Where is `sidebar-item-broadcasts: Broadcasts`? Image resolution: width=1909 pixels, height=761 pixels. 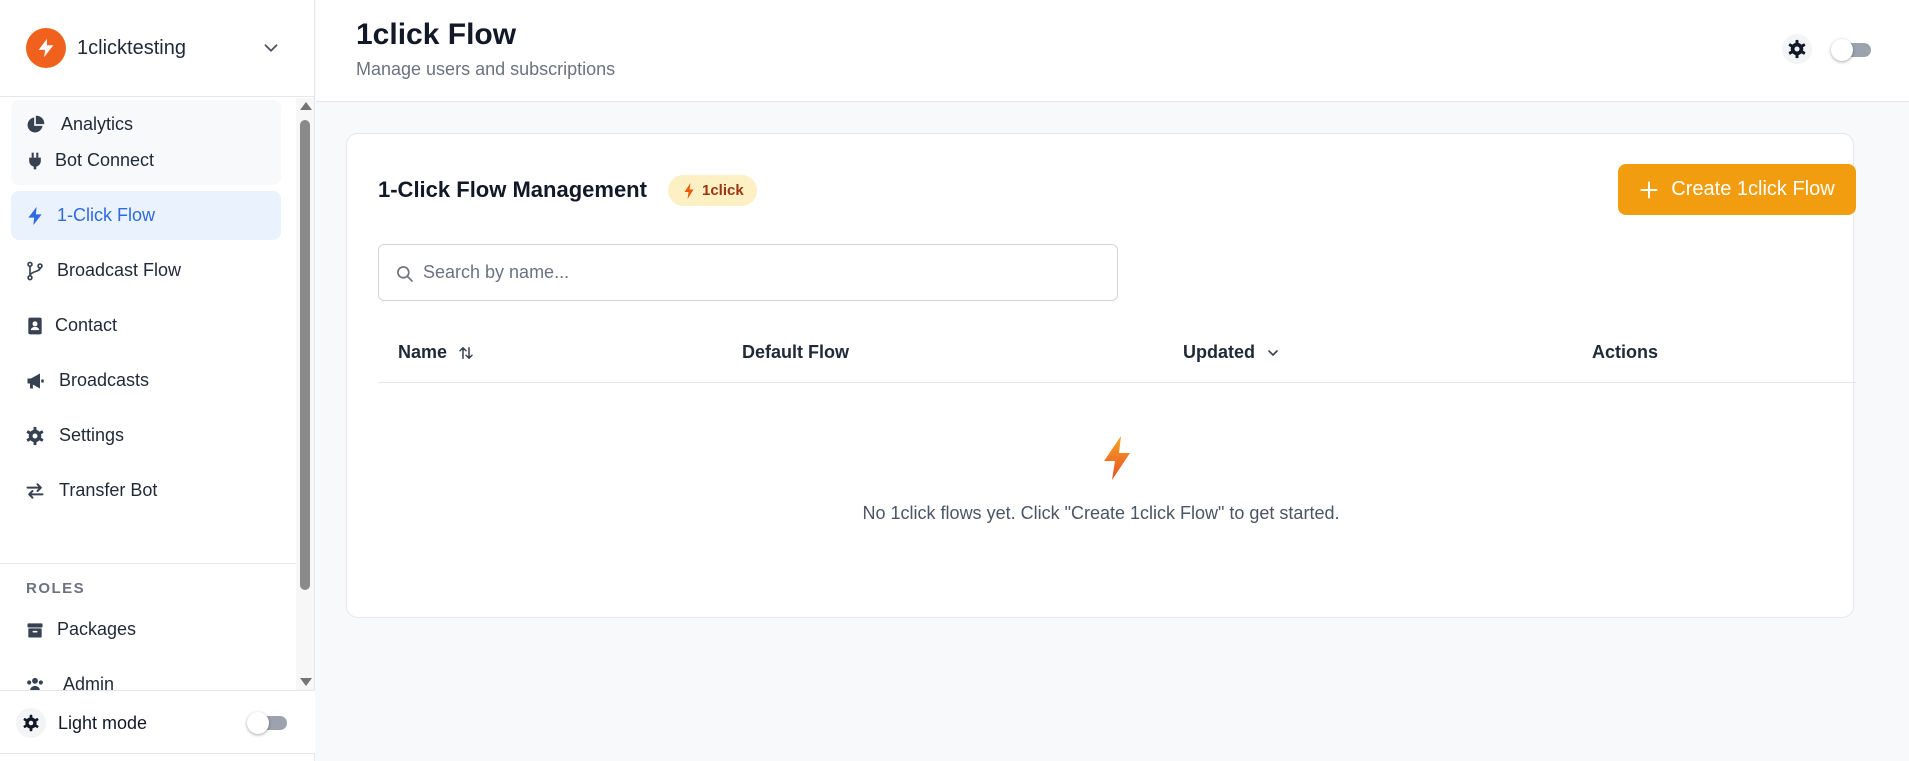 sidebar-item-broadcasts: Broadcasts is located at coordinates (146, 380).